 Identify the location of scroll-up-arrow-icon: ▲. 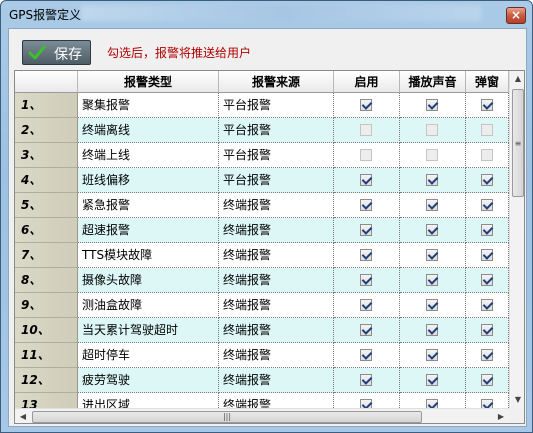
(517, 79).